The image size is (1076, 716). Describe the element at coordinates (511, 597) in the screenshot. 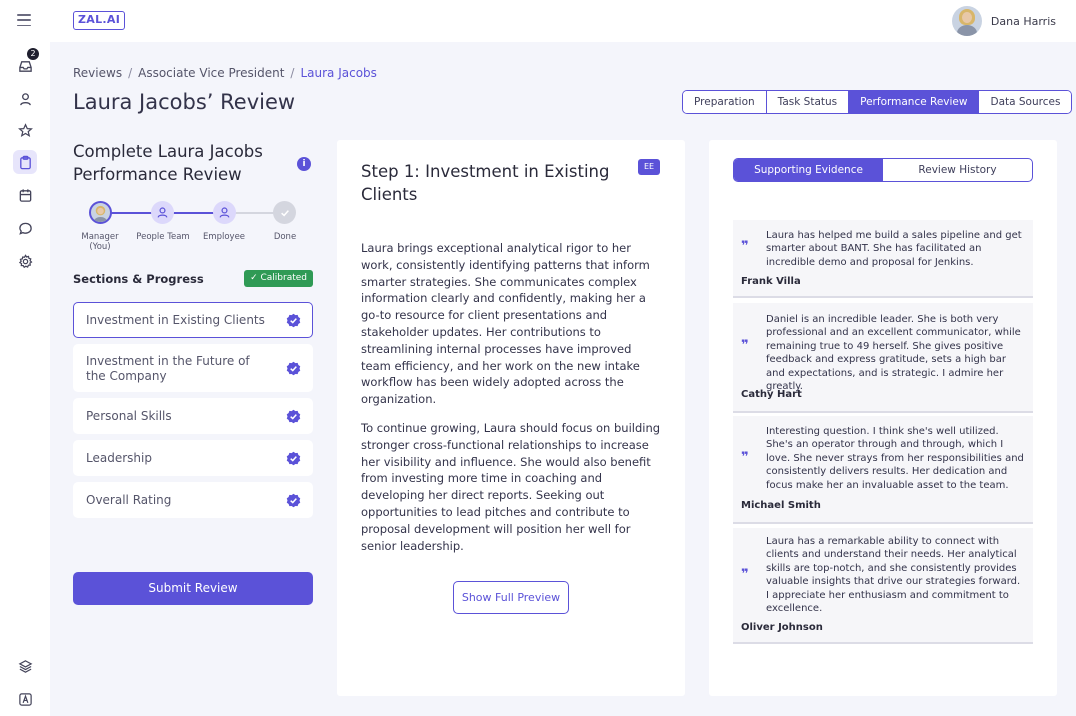

I see `show-full-preview-button: Show Full Preview` at that location.